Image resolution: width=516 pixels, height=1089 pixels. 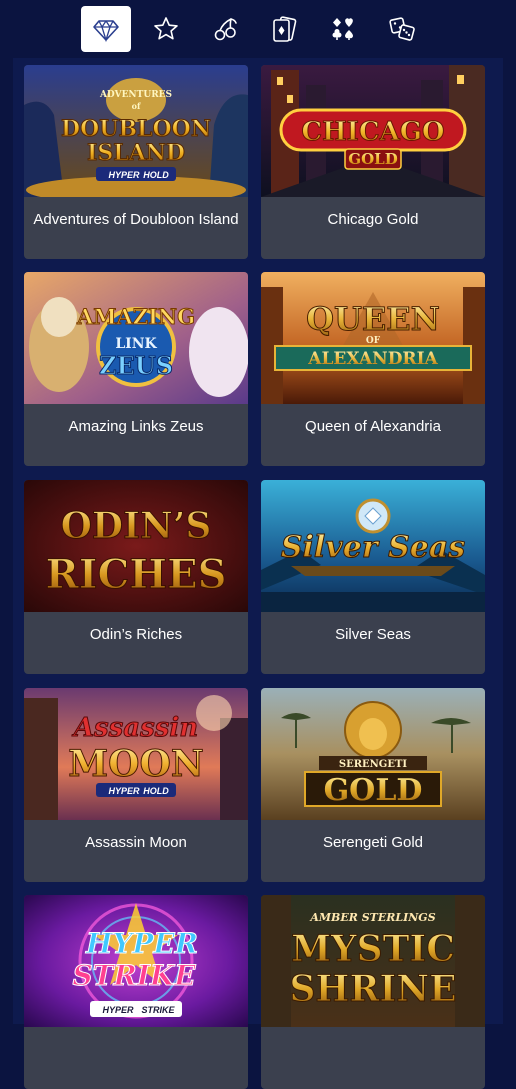 I want to click on game-card-assassin-moon: Assassin MOON HYPER HOLD Assassin Moon, so click(x=136, y=785).